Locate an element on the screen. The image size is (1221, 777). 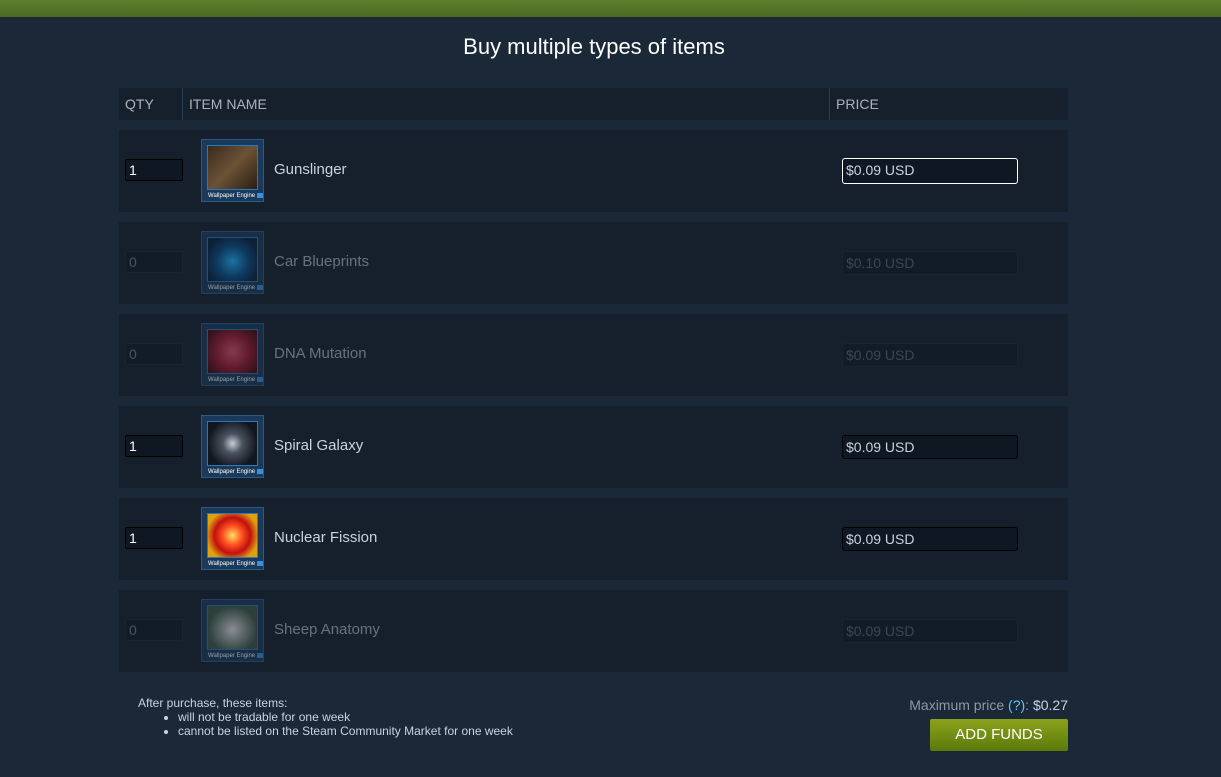
item-name: Car Blueprints is located at coordinates (322, 261).